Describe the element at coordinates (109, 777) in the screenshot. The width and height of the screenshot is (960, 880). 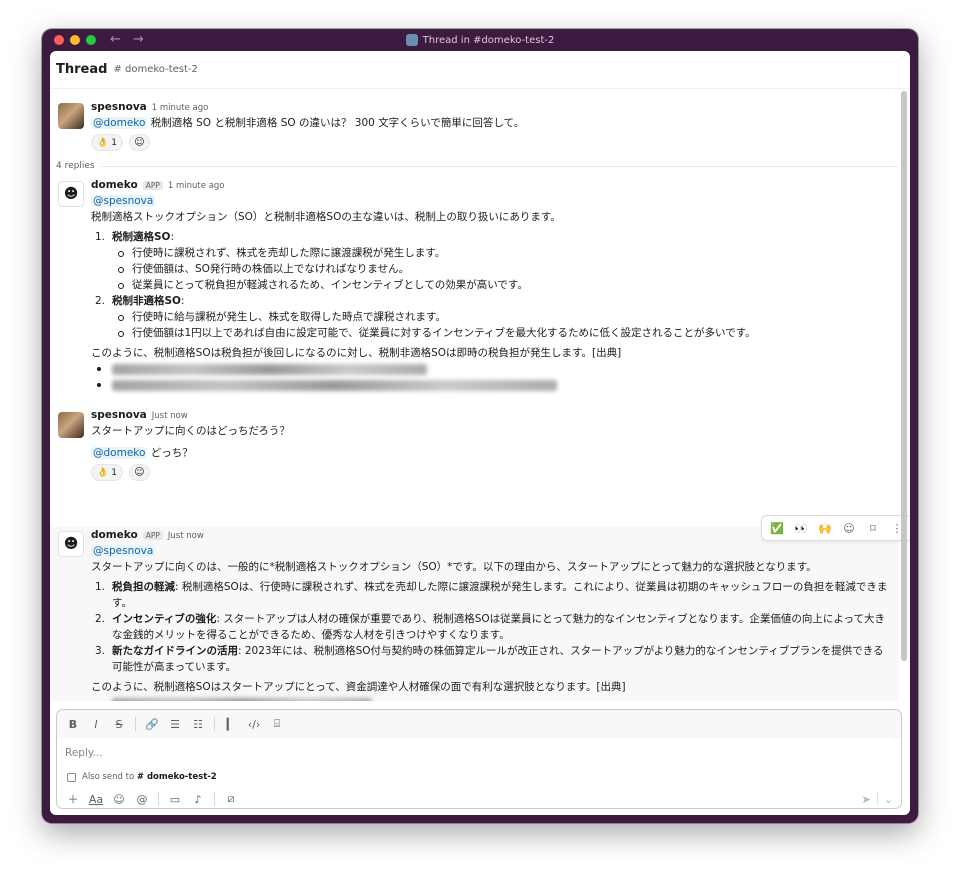
I see `also-send-prefix: Also send to` at that location.